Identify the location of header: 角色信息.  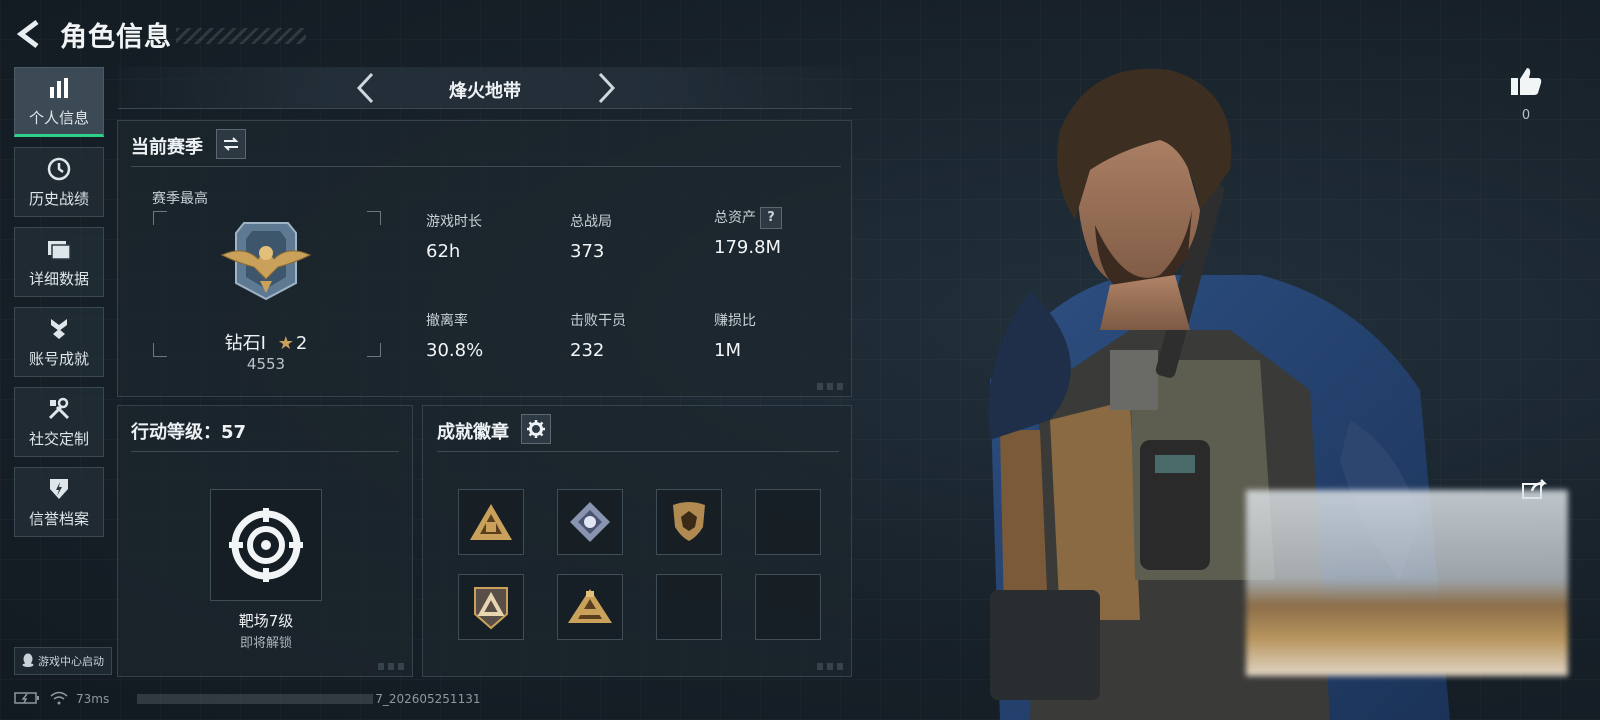
(160, 34).